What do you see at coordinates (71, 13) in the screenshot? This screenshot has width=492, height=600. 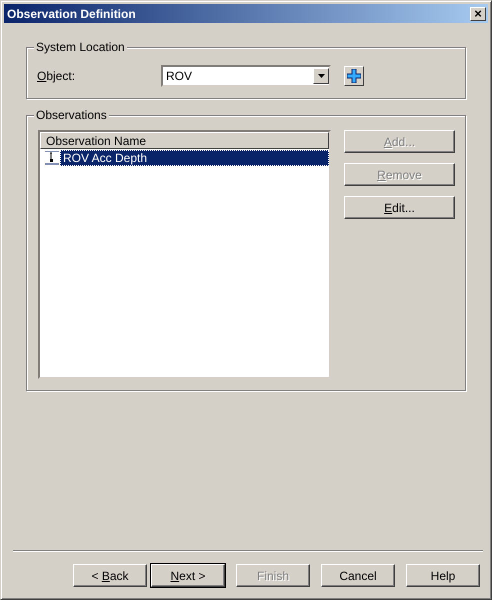 I see `window-title: Observation Definition` at bounding box center [71, 13].